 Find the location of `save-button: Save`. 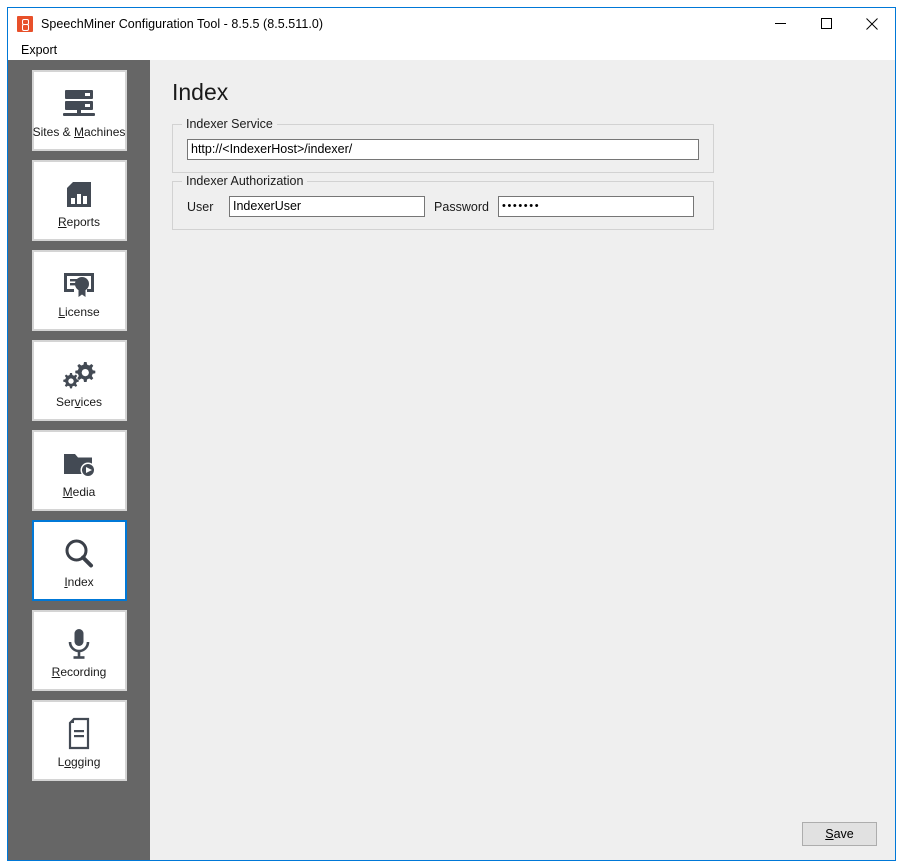

save-button: Save is located at coordinates (839, 834).